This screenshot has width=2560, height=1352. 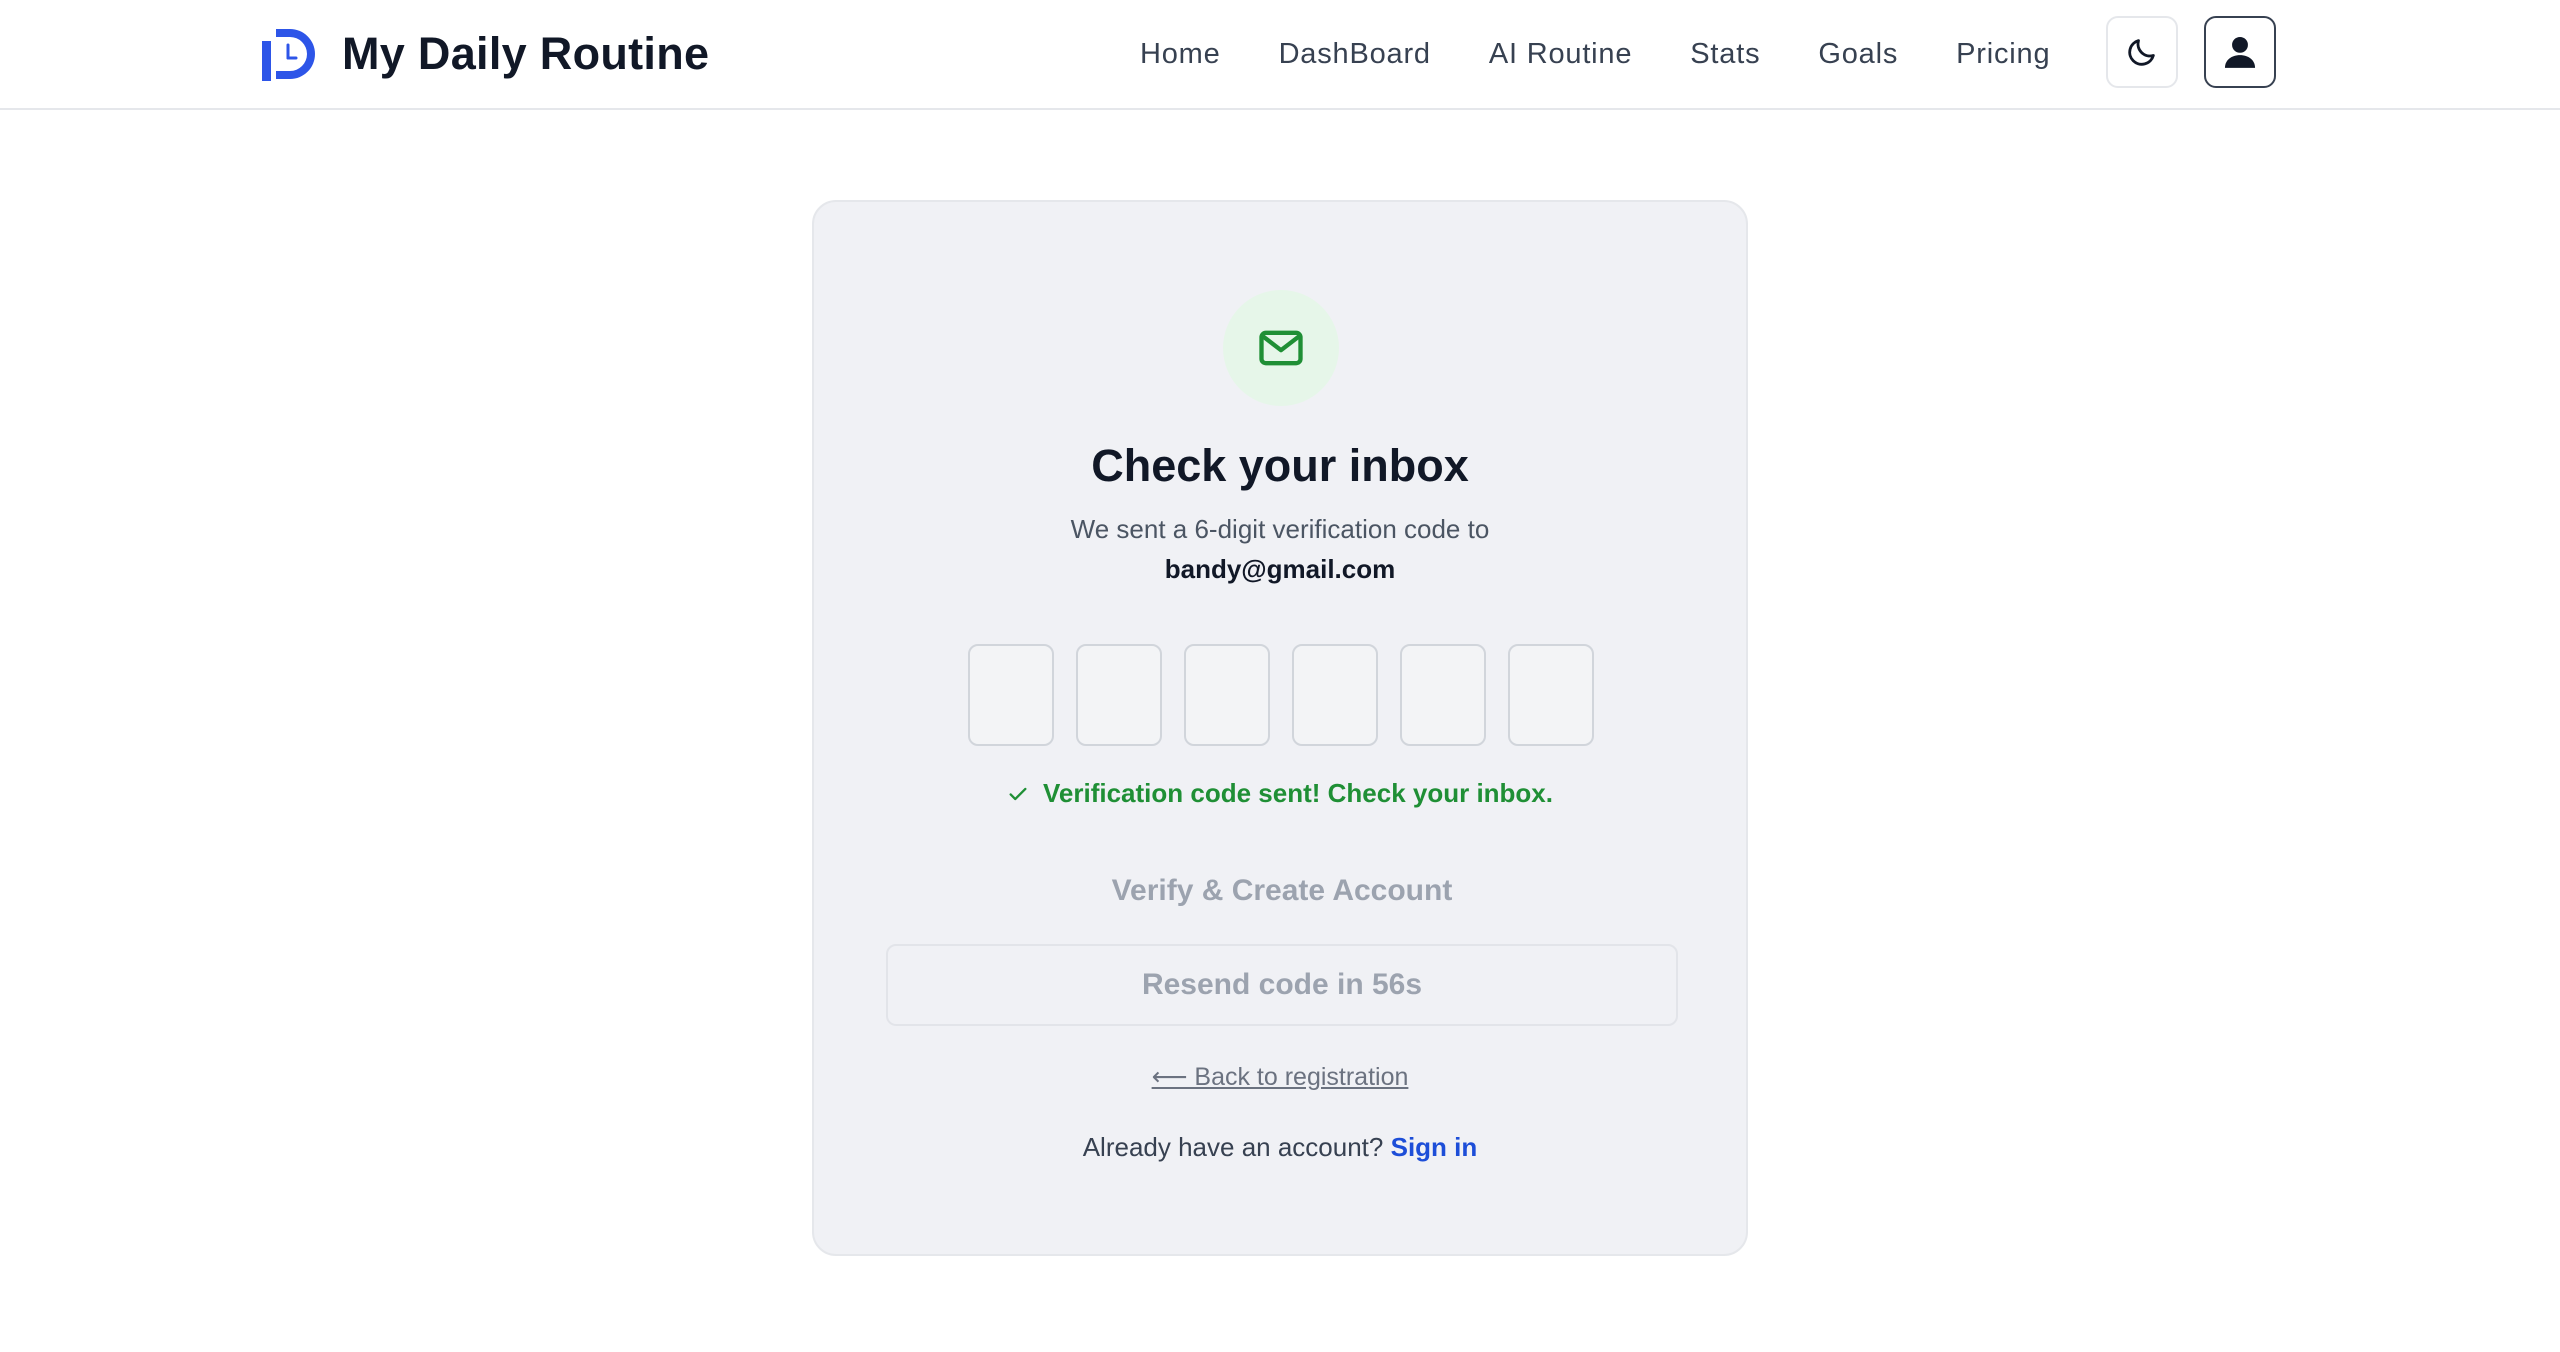 What do you see at coordinates (1282, 985) in the screenshot?
I see `resend-code-button: Resend code in 56s` at bounding box center [1282, 985].